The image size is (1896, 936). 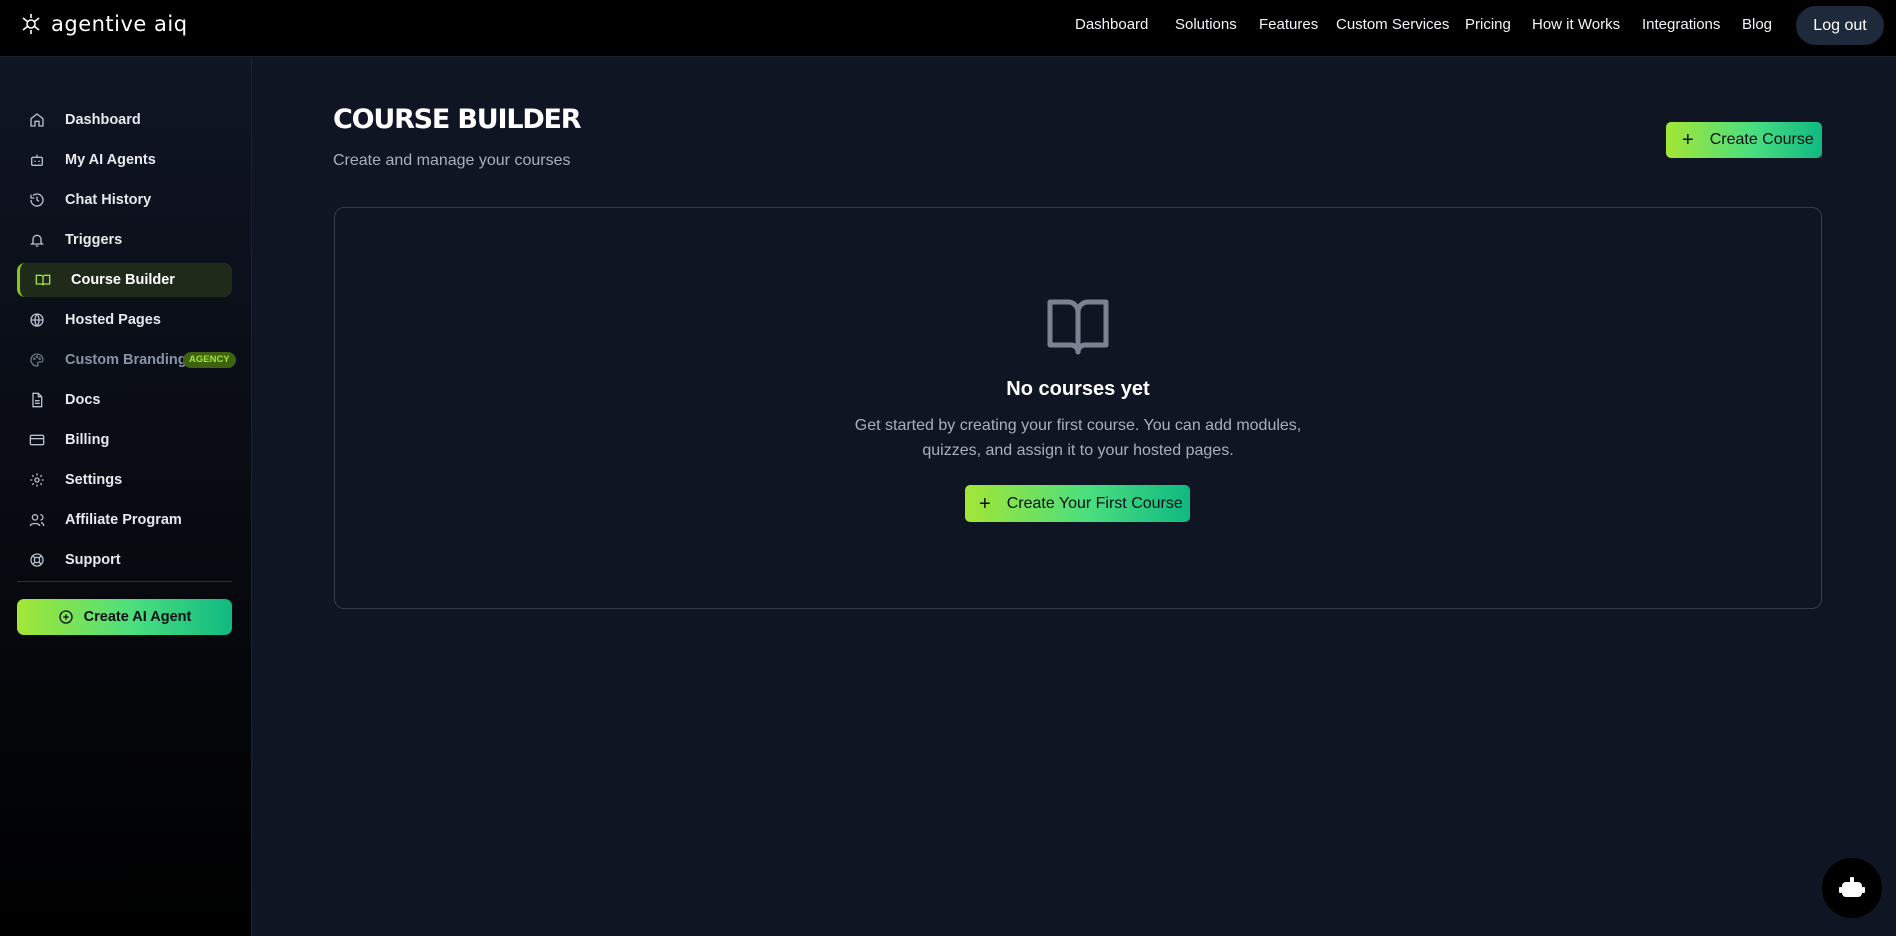 What do you see at coordinates (1094, 503) in the screenshot?
I see `create-first-course-label: Create Your First Course` at bounding box center [1094, 503].